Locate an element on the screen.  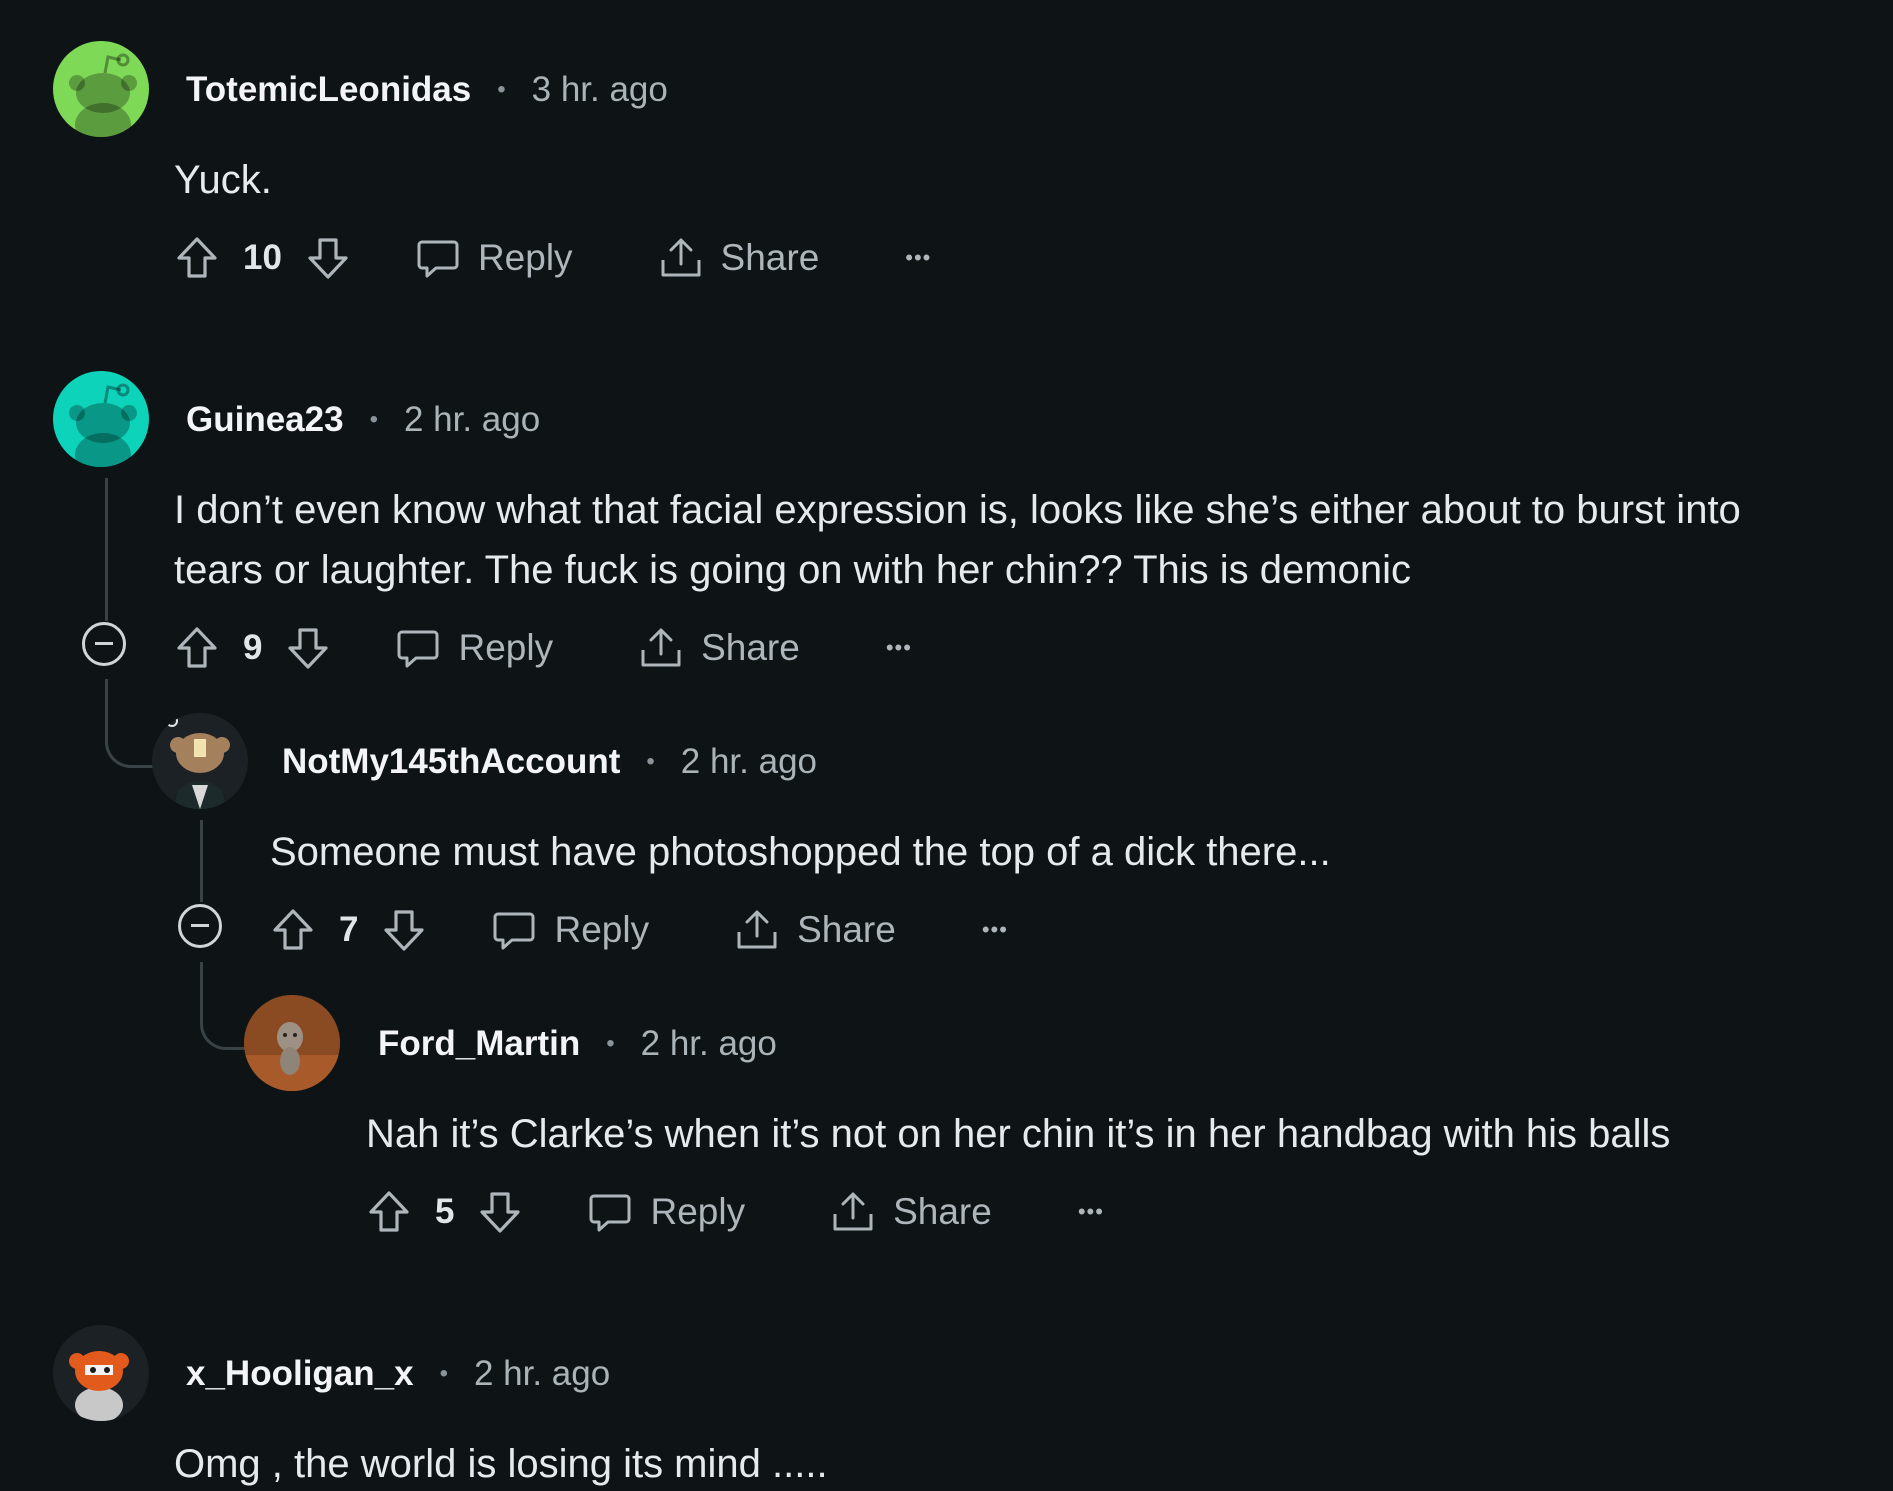
comment-header: x_Hooligan_x • 2 hr. ago is located at coordinates (398, 1374).